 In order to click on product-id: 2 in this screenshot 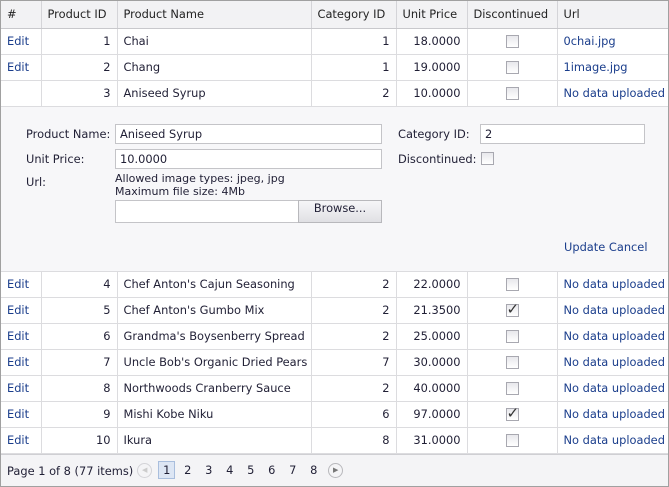, I will do `click(107, 67)`.